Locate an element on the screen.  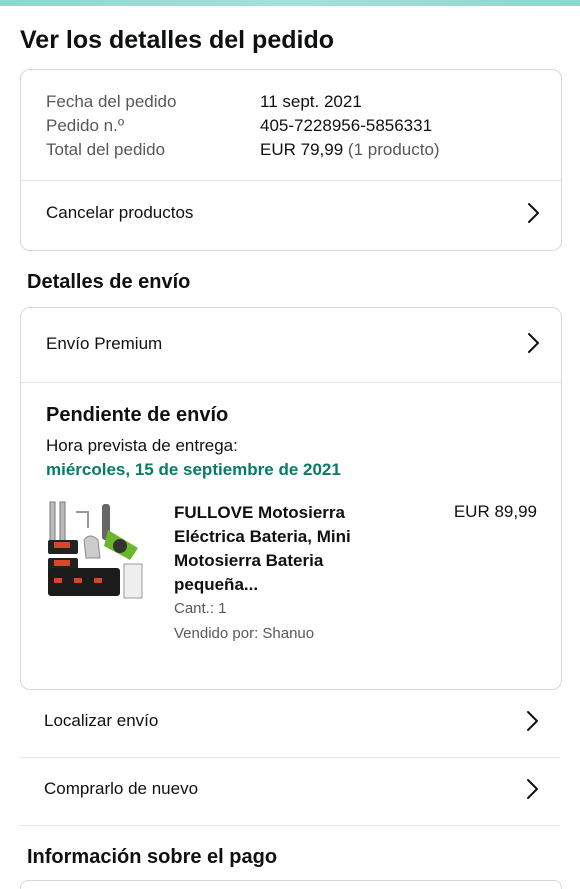
order-total-amount: EUR 79,99 is located at coordinates (302, 149).